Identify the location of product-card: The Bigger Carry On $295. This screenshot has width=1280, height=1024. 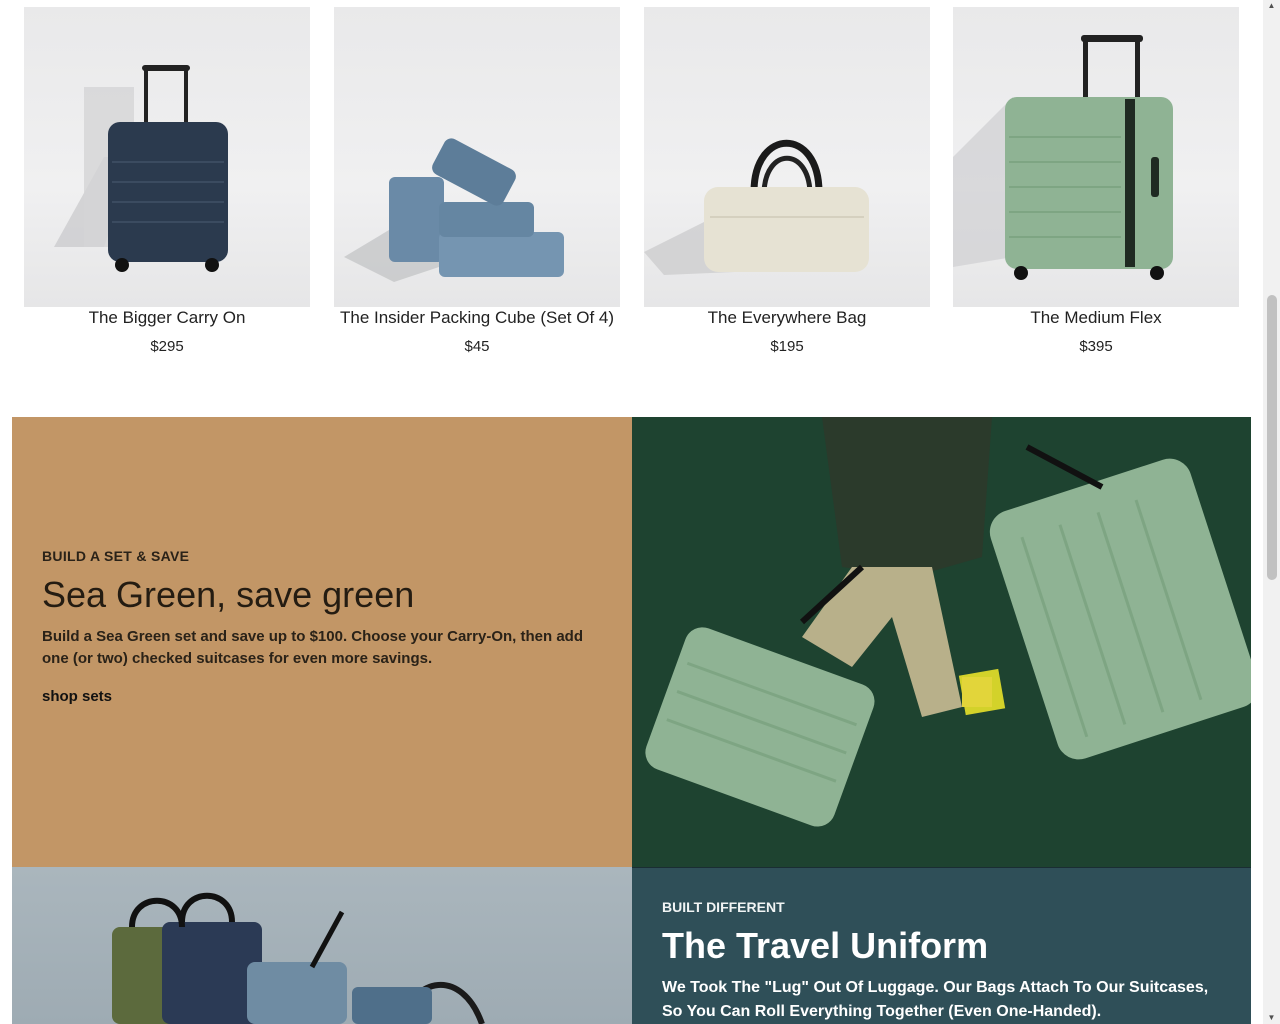
(167, 187).